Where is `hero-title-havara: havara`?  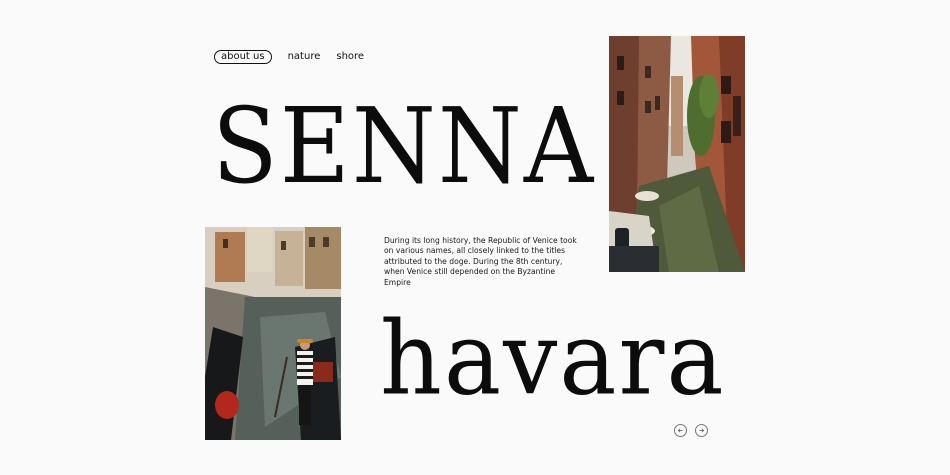 hero-title-havara: havara is located at coordinates (553, 359).